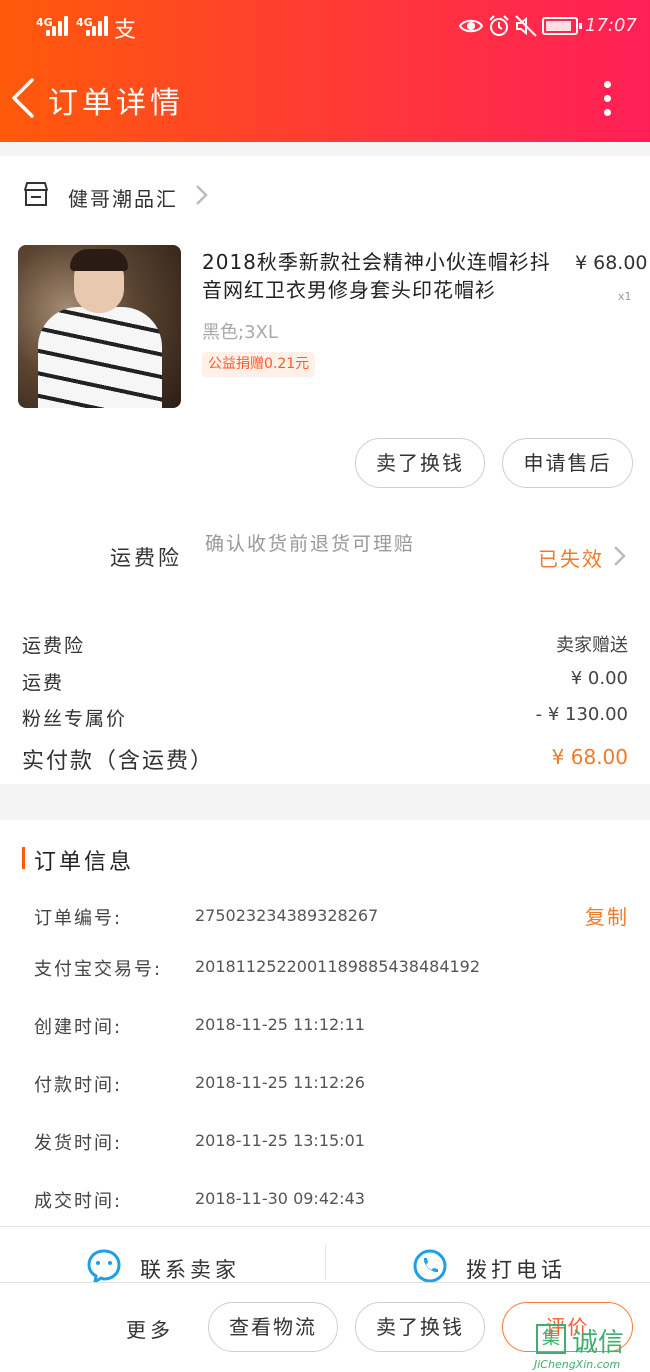 This screenshot has width=650, height=1372. I want to click on watermark-box: 集, so click(551, 1339).